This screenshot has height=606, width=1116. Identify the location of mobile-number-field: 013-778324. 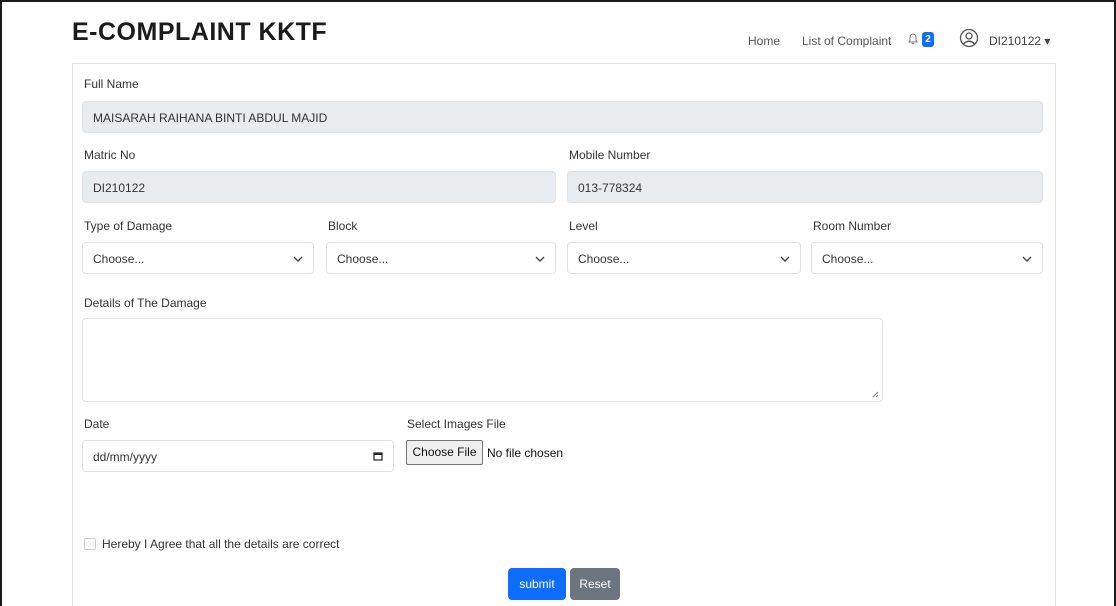
(805, 187).